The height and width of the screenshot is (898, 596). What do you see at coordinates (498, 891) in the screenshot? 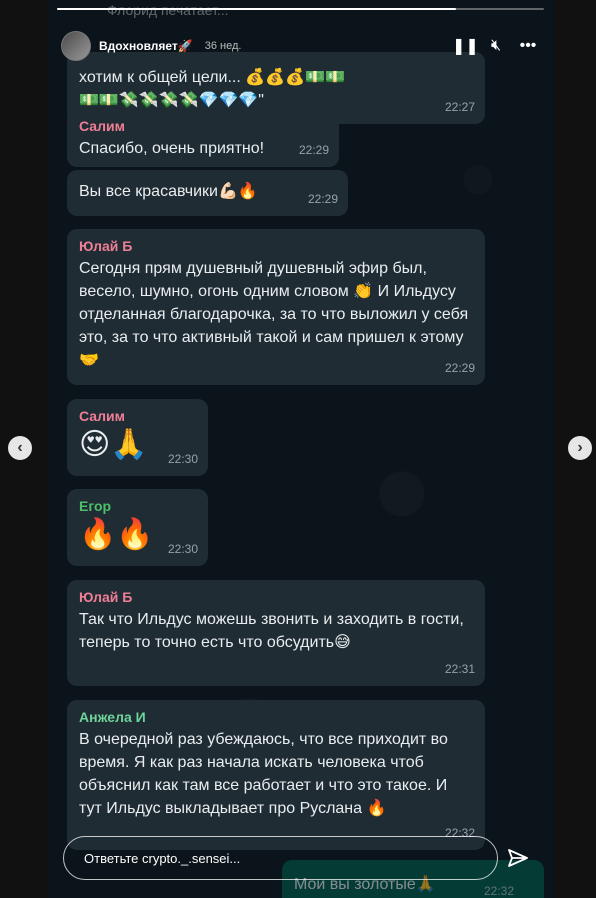
I see `outgoing-message-time: 22:32` at bounding box center [498, 891].